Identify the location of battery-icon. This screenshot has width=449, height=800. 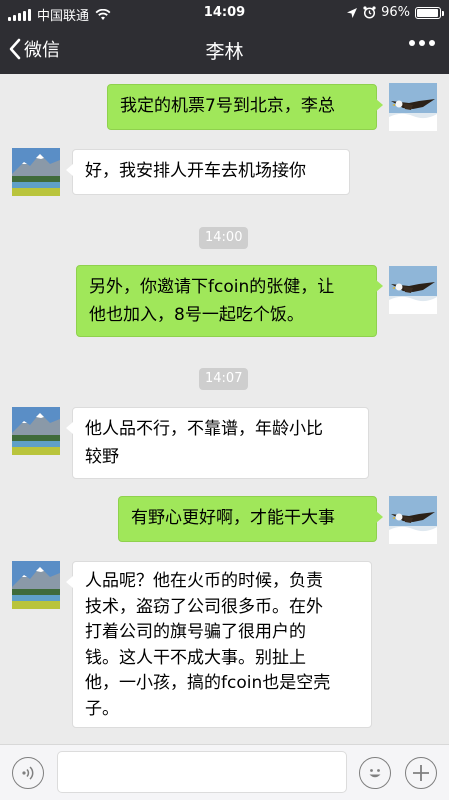
(429, 12).